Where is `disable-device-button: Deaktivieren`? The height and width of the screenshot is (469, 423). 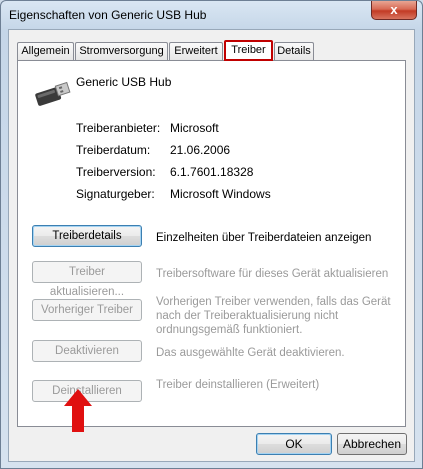
disable-device-button: Deaktivieren is located at coordinates (87, 351).